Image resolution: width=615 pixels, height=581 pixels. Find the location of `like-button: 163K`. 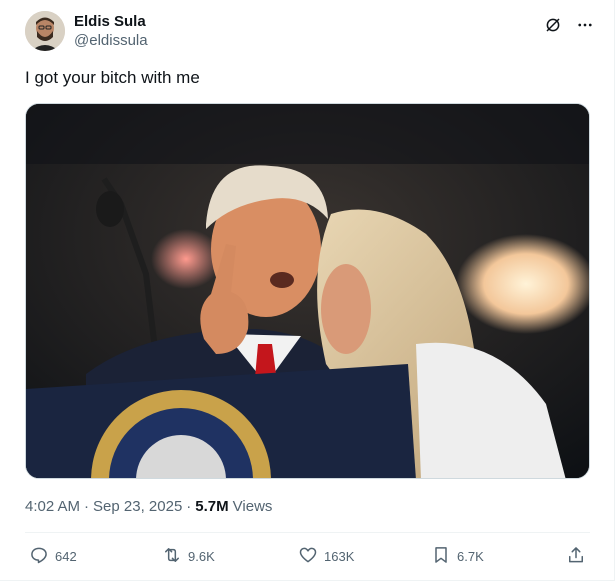

like-button: 163K is located at coordinates (326, 556).